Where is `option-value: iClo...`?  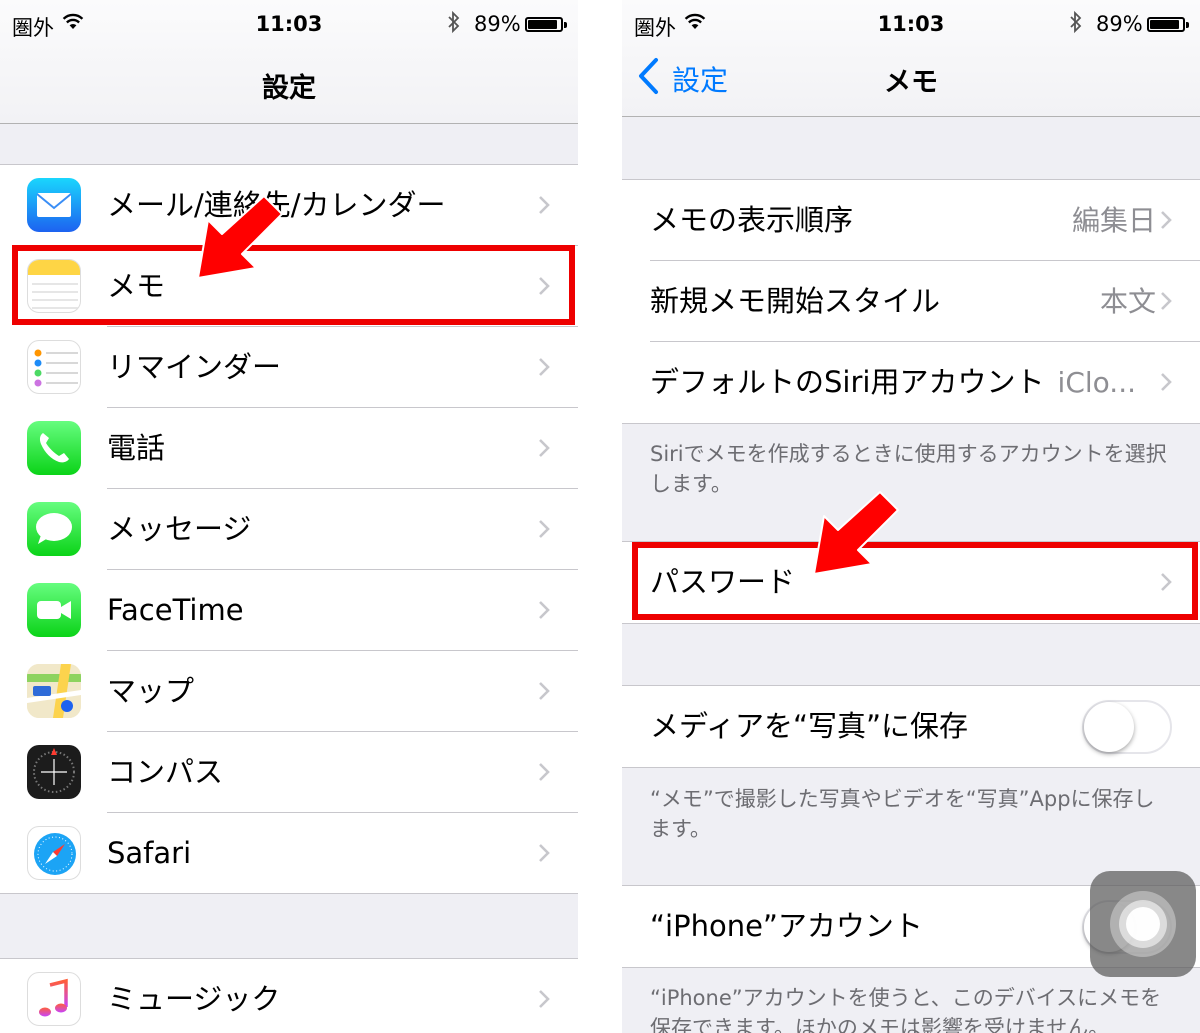
option-value: iClo... is located at coordinates (1096, 382).